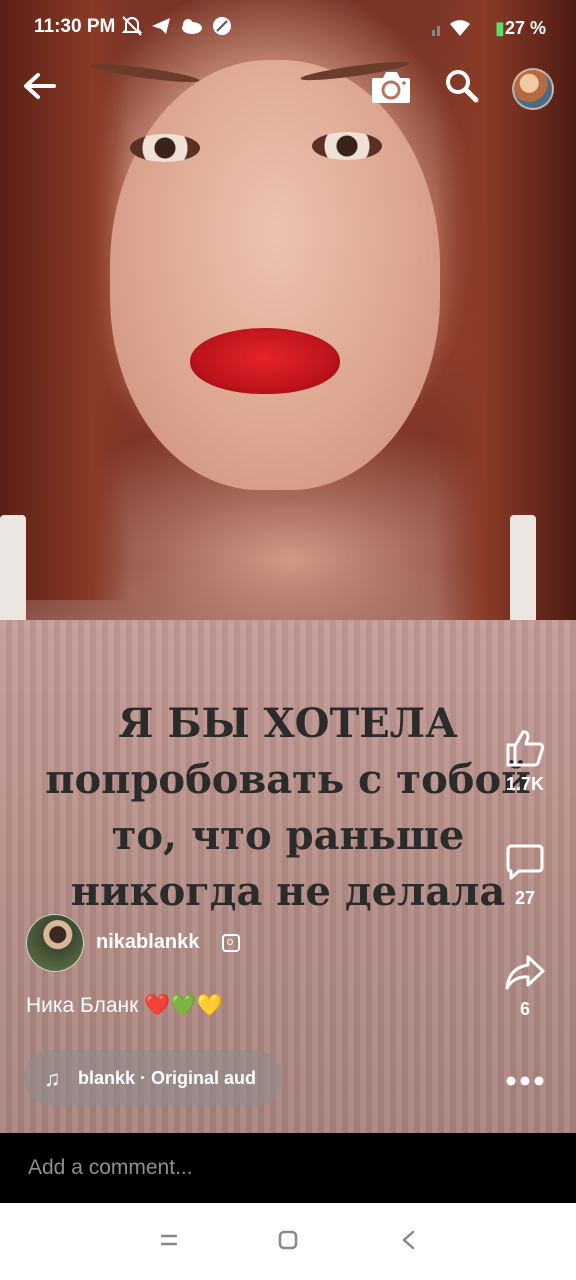  What do you see at coordinates (525, 898) in the screenshot?
I see `comment-count: 27` at bounding box center [525, 898].